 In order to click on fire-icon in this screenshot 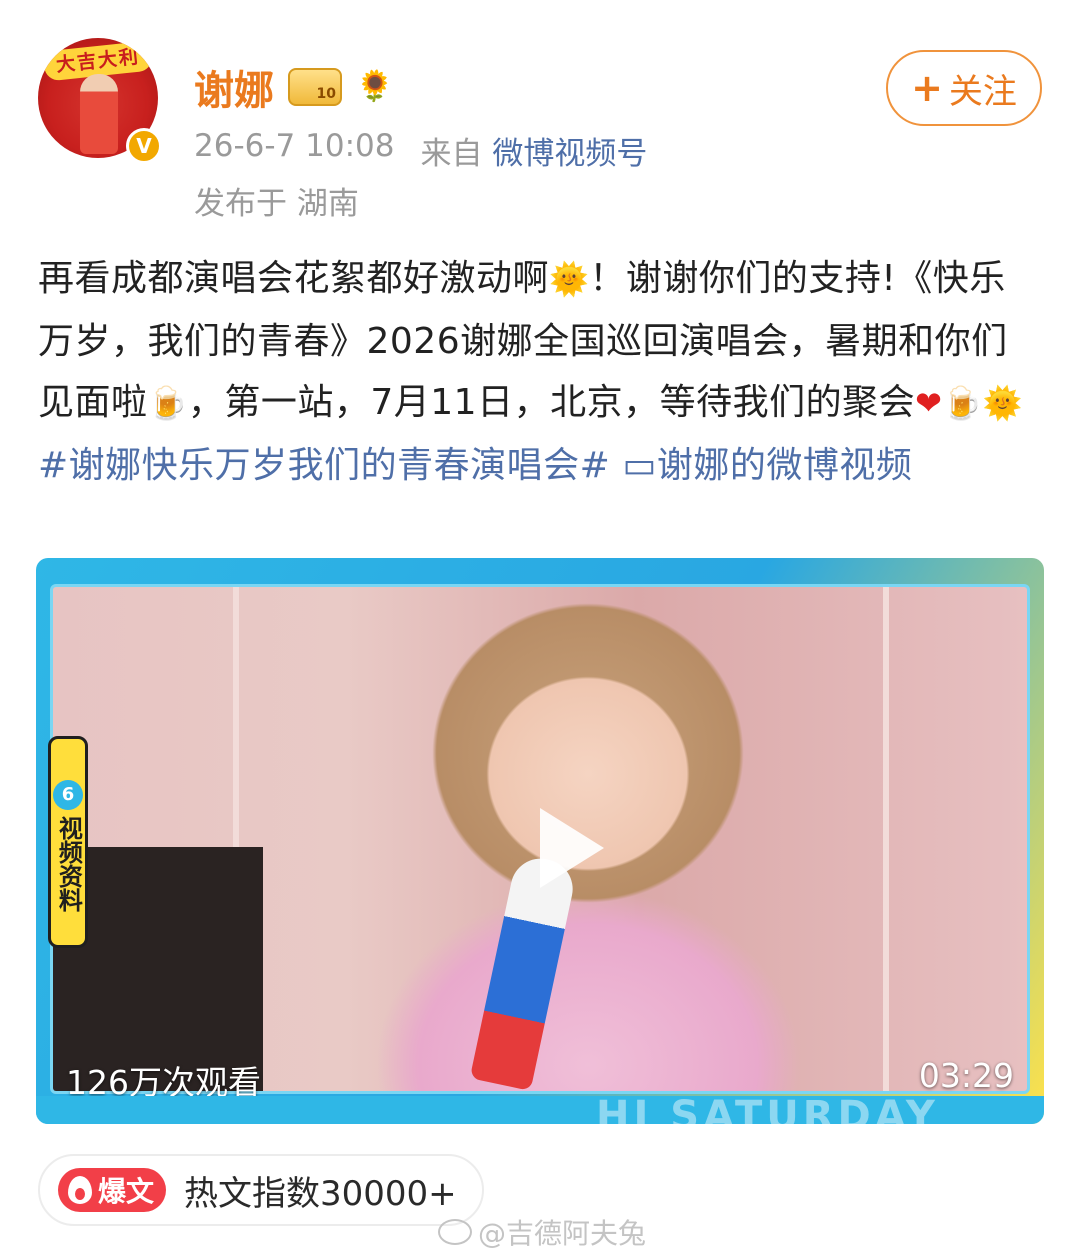, I will do `click(80, 1190)`.